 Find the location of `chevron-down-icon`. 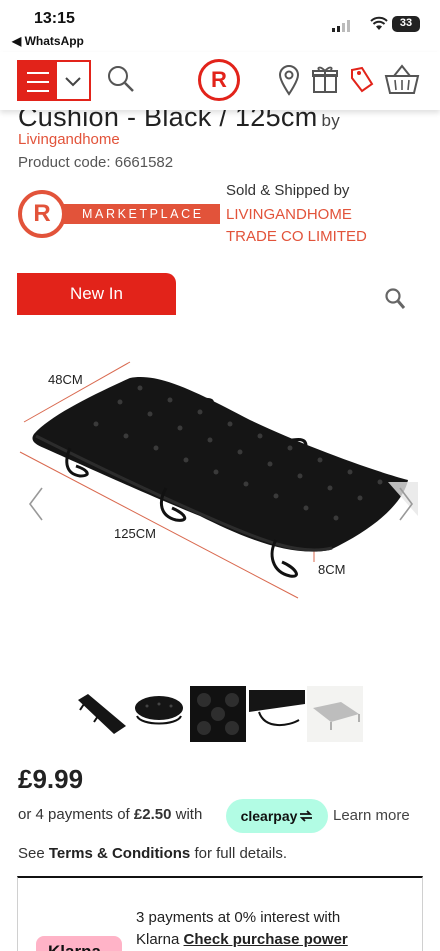

chevron-down-icon is located at coordinates (73, 80).